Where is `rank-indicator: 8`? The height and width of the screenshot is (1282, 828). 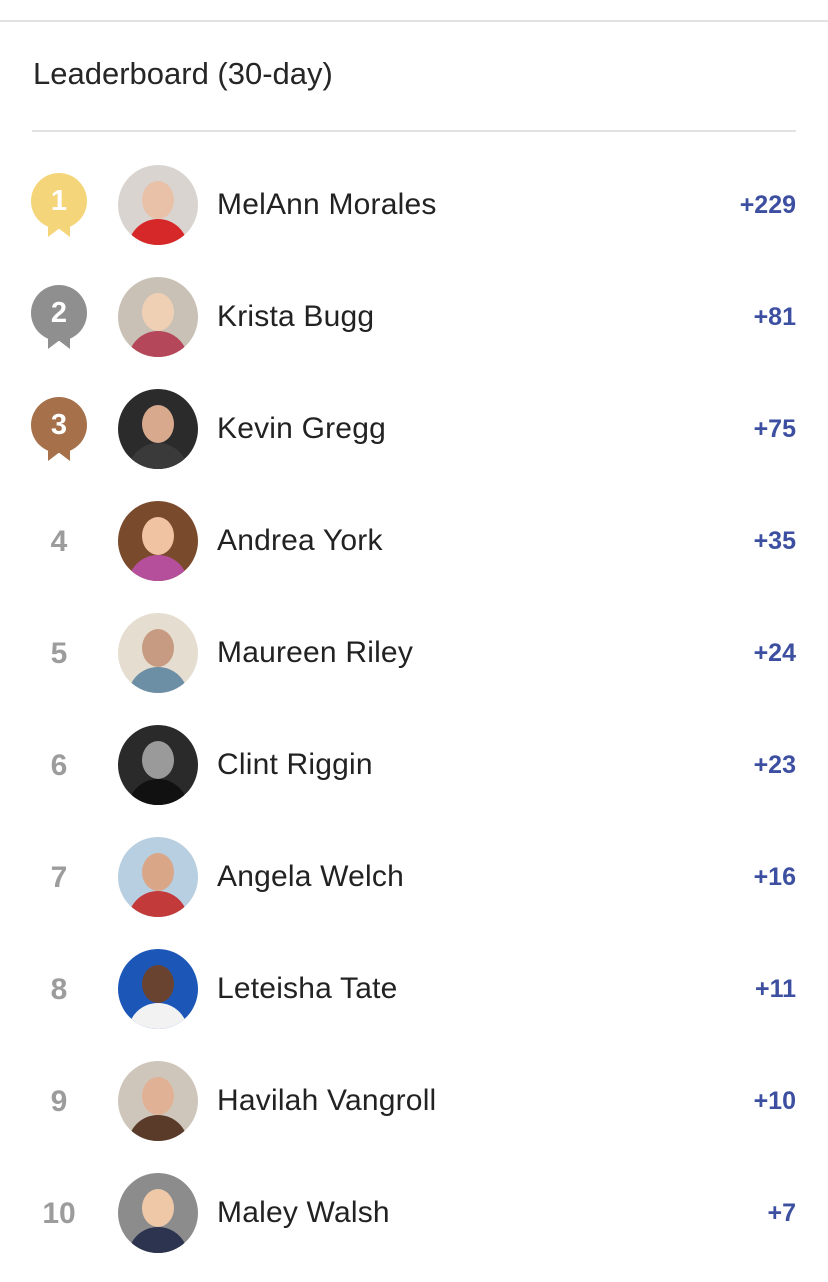
rank-indicator: 8 is located at coordinates (59, 990).